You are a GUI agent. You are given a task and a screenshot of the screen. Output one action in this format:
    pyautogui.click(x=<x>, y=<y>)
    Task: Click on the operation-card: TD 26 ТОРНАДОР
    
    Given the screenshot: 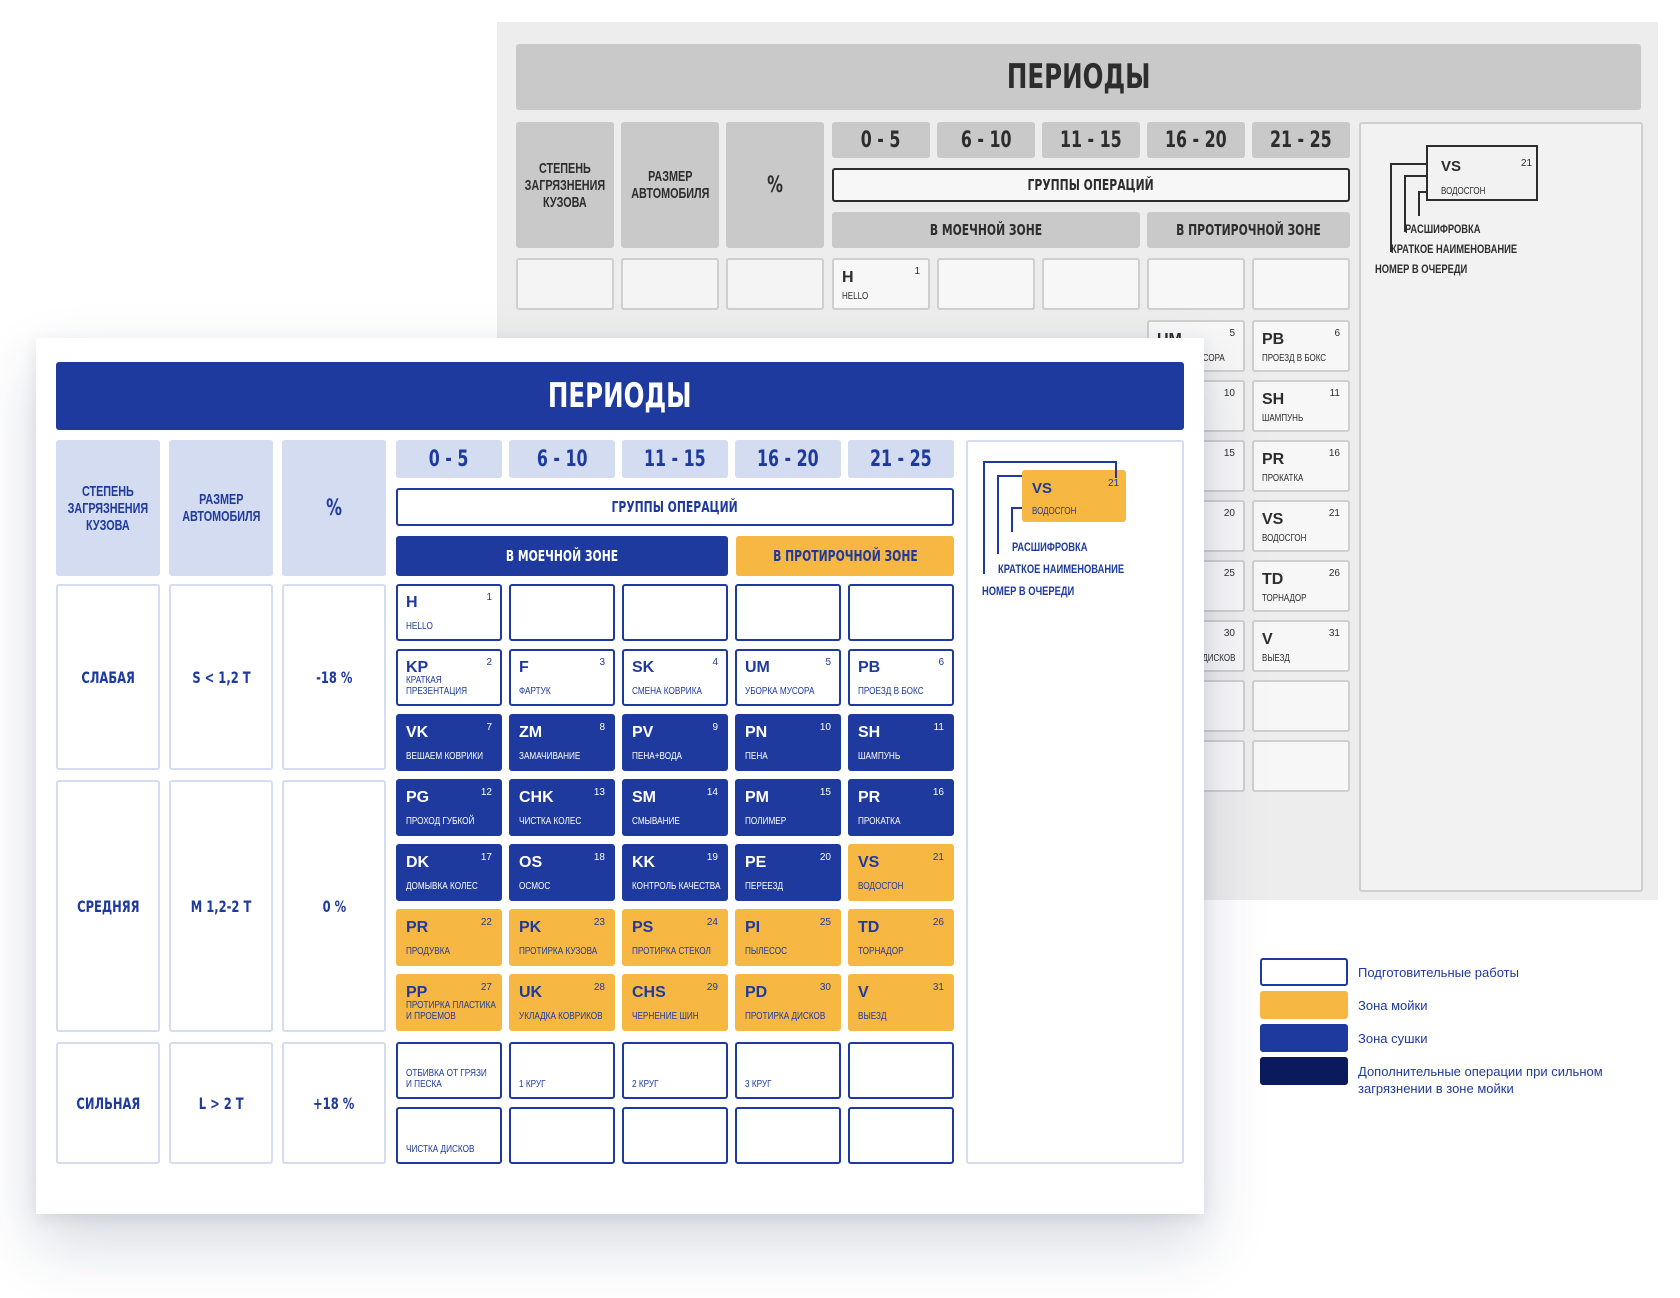 What is the action you would take?
    pyautogui.click(x=901, y=937)
    